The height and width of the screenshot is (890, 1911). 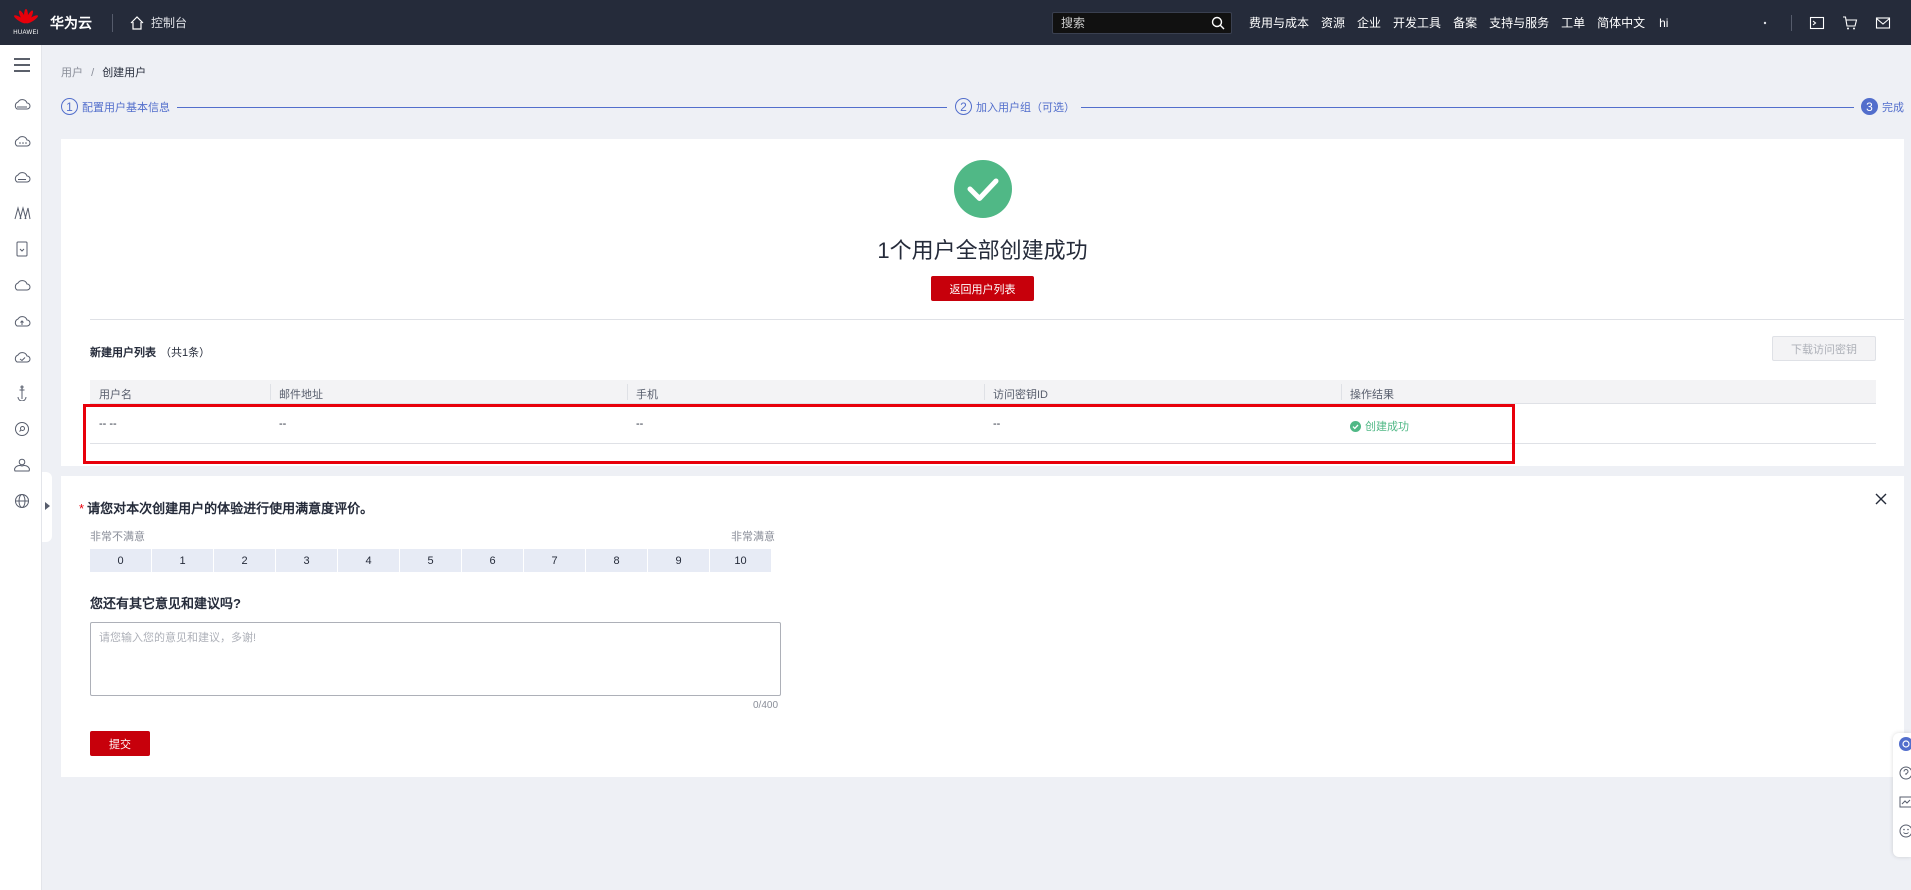 I want to click on nav-icp: 备案, so click(x=1465, y=22).